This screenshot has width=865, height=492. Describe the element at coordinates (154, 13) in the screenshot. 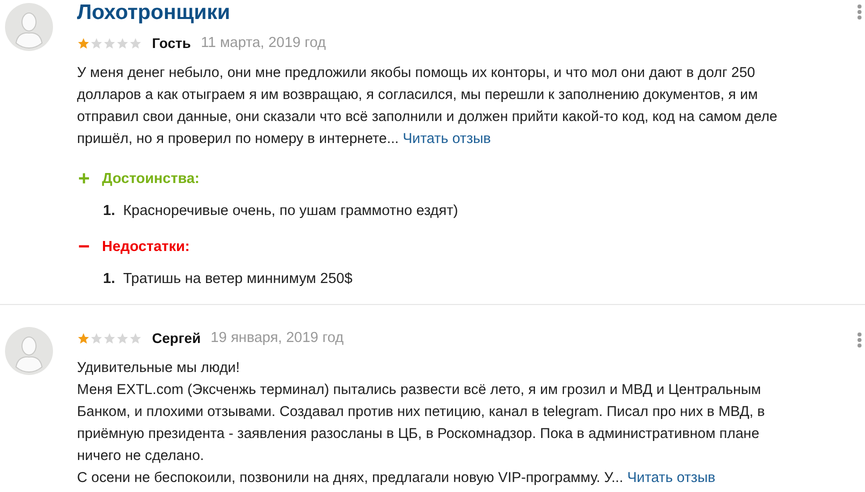

I see `review-title: Лохотронщики` at that location.